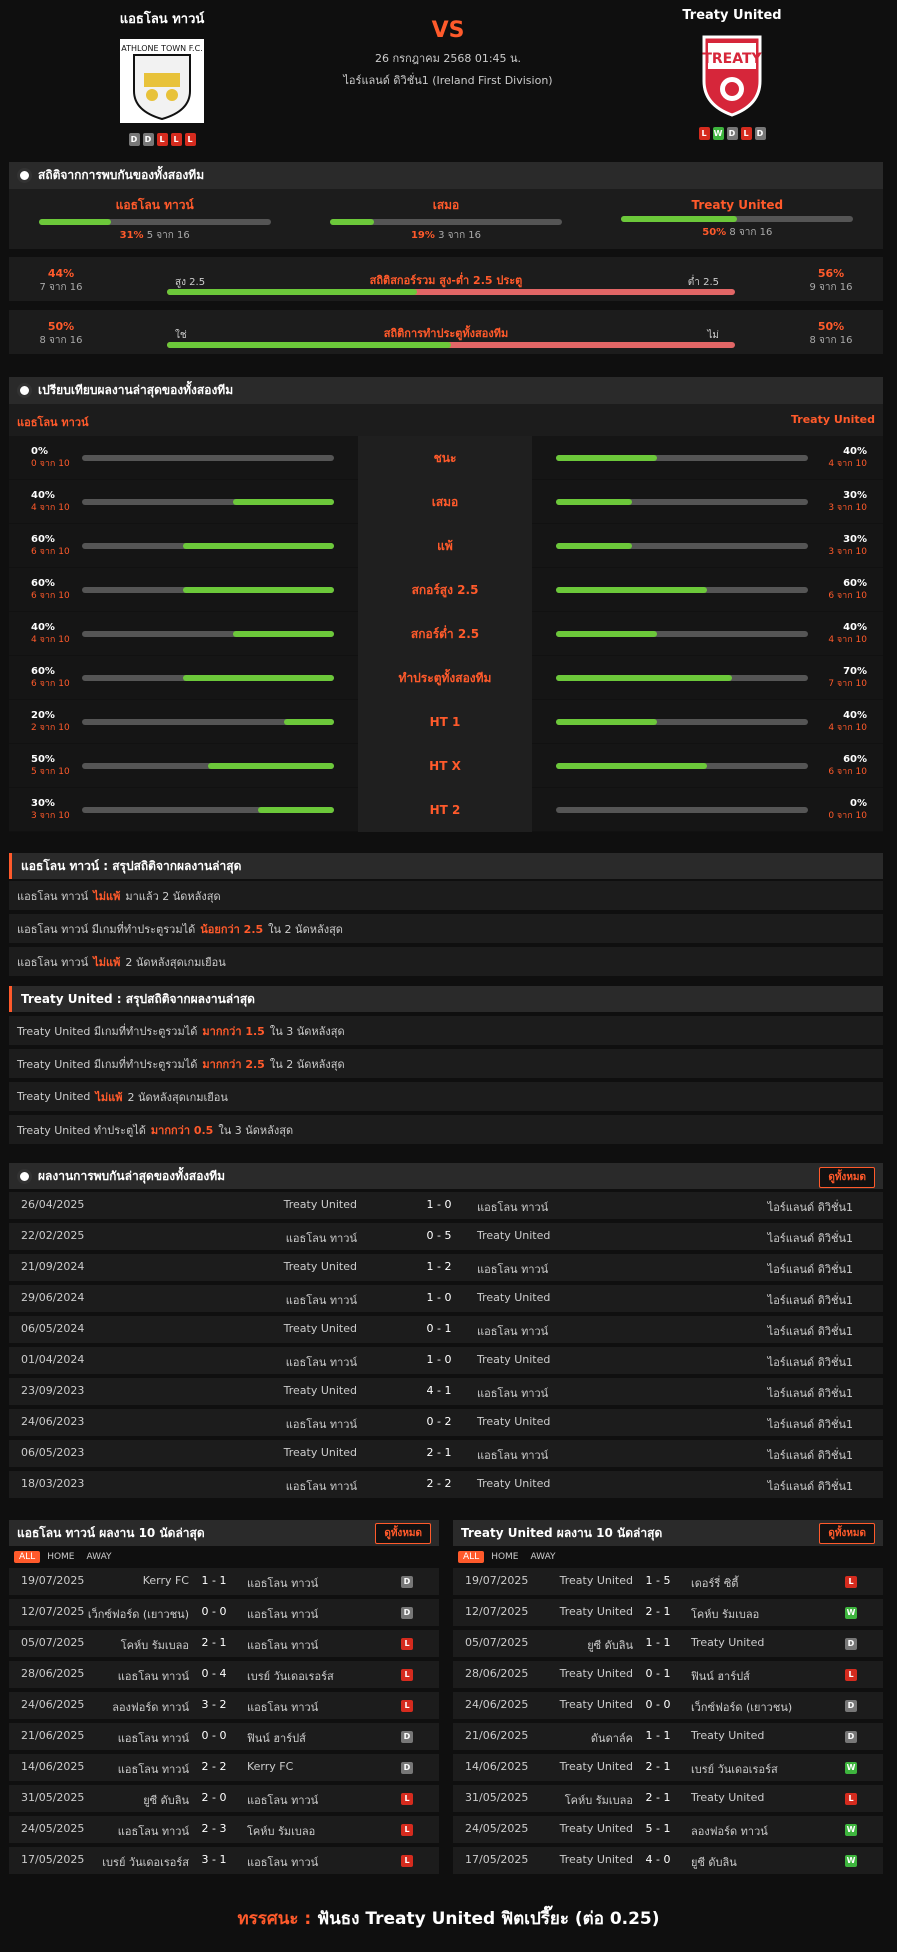 The image size is (897, 1952). I want to click on result-row: 31/05/2025 ยูซี ดับลิน 2 - 0 แอธโลน ทาวน์ L, so click(224, 1800).